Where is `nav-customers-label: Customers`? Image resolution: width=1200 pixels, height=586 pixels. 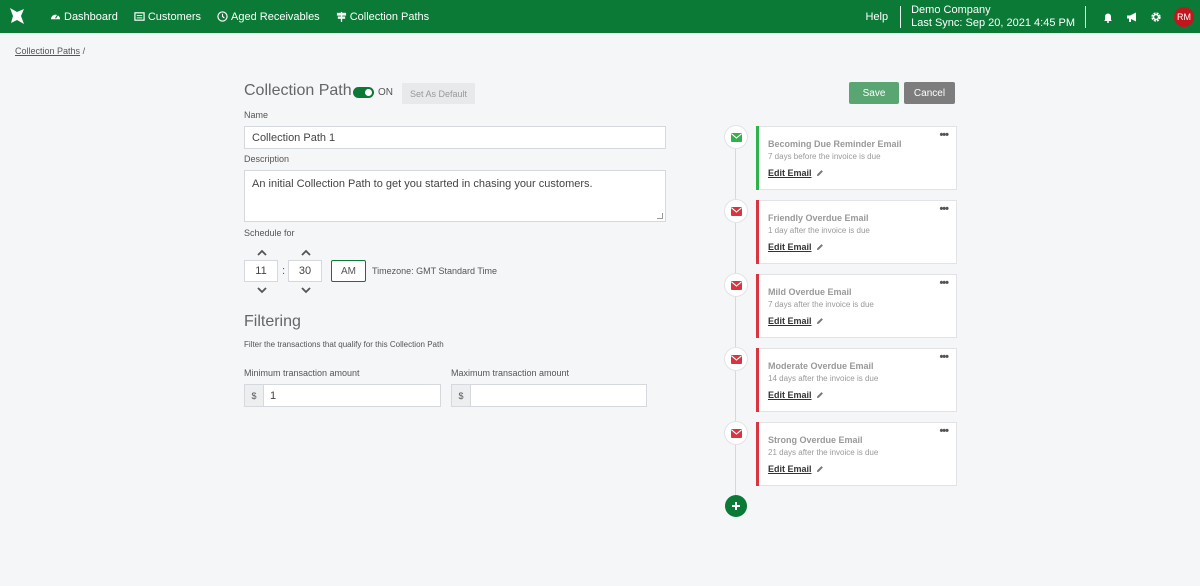
nav-customers-label: Customers is located at coordinates (174, 16).